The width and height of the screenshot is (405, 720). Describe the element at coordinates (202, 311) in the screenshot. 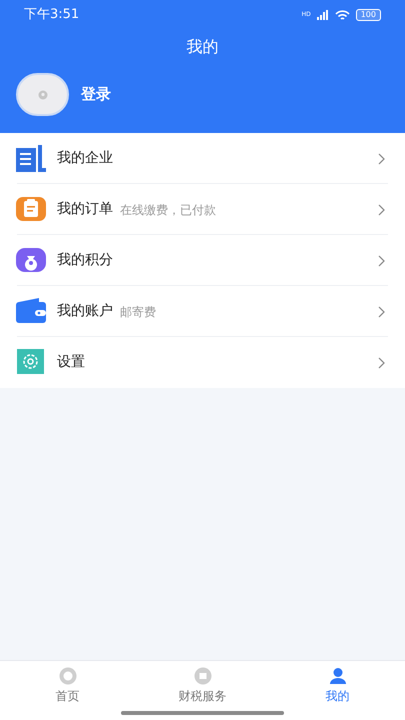

I see `menu-item: 我的账户 邮寄费` at that location.